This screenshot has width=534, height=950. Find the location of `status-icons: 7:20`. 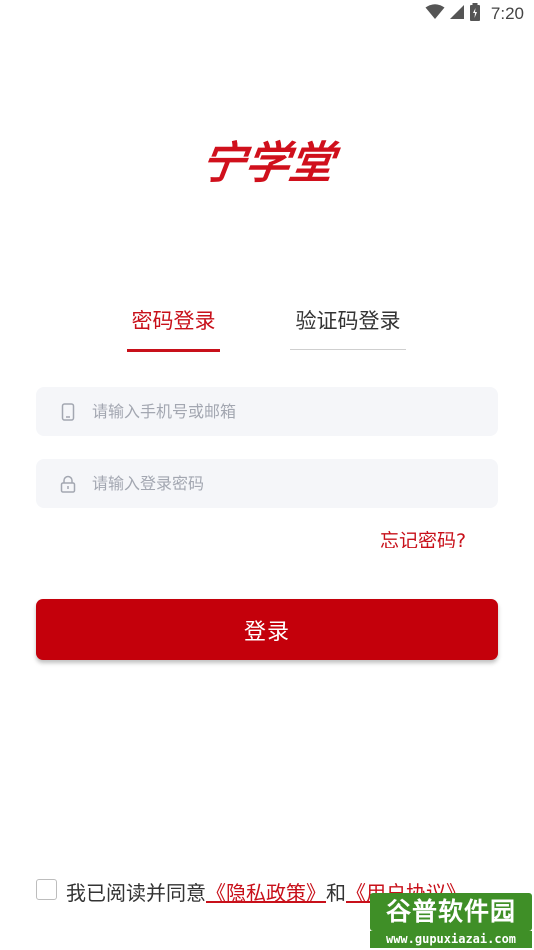

status-icons: 7:20 is located at coordinates (474, 14).